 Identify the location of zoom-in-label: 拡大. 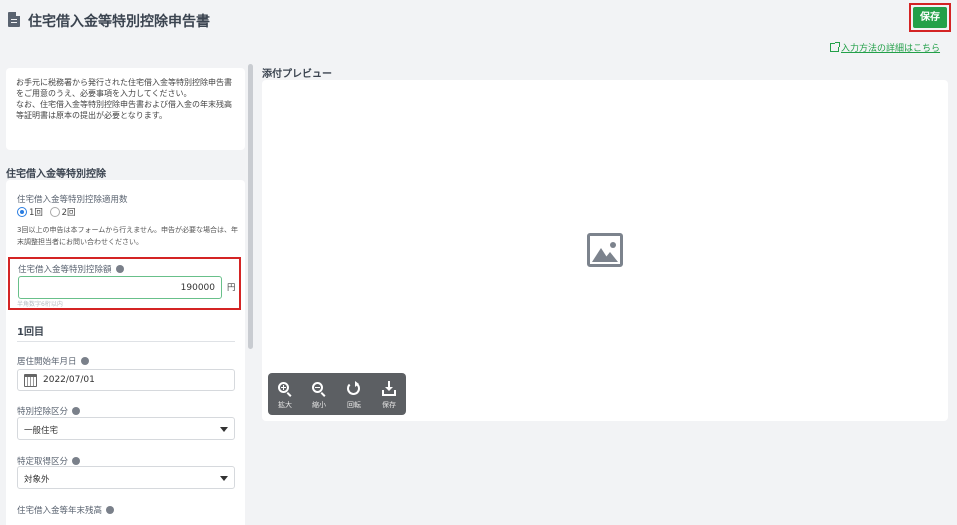
(285, 405).